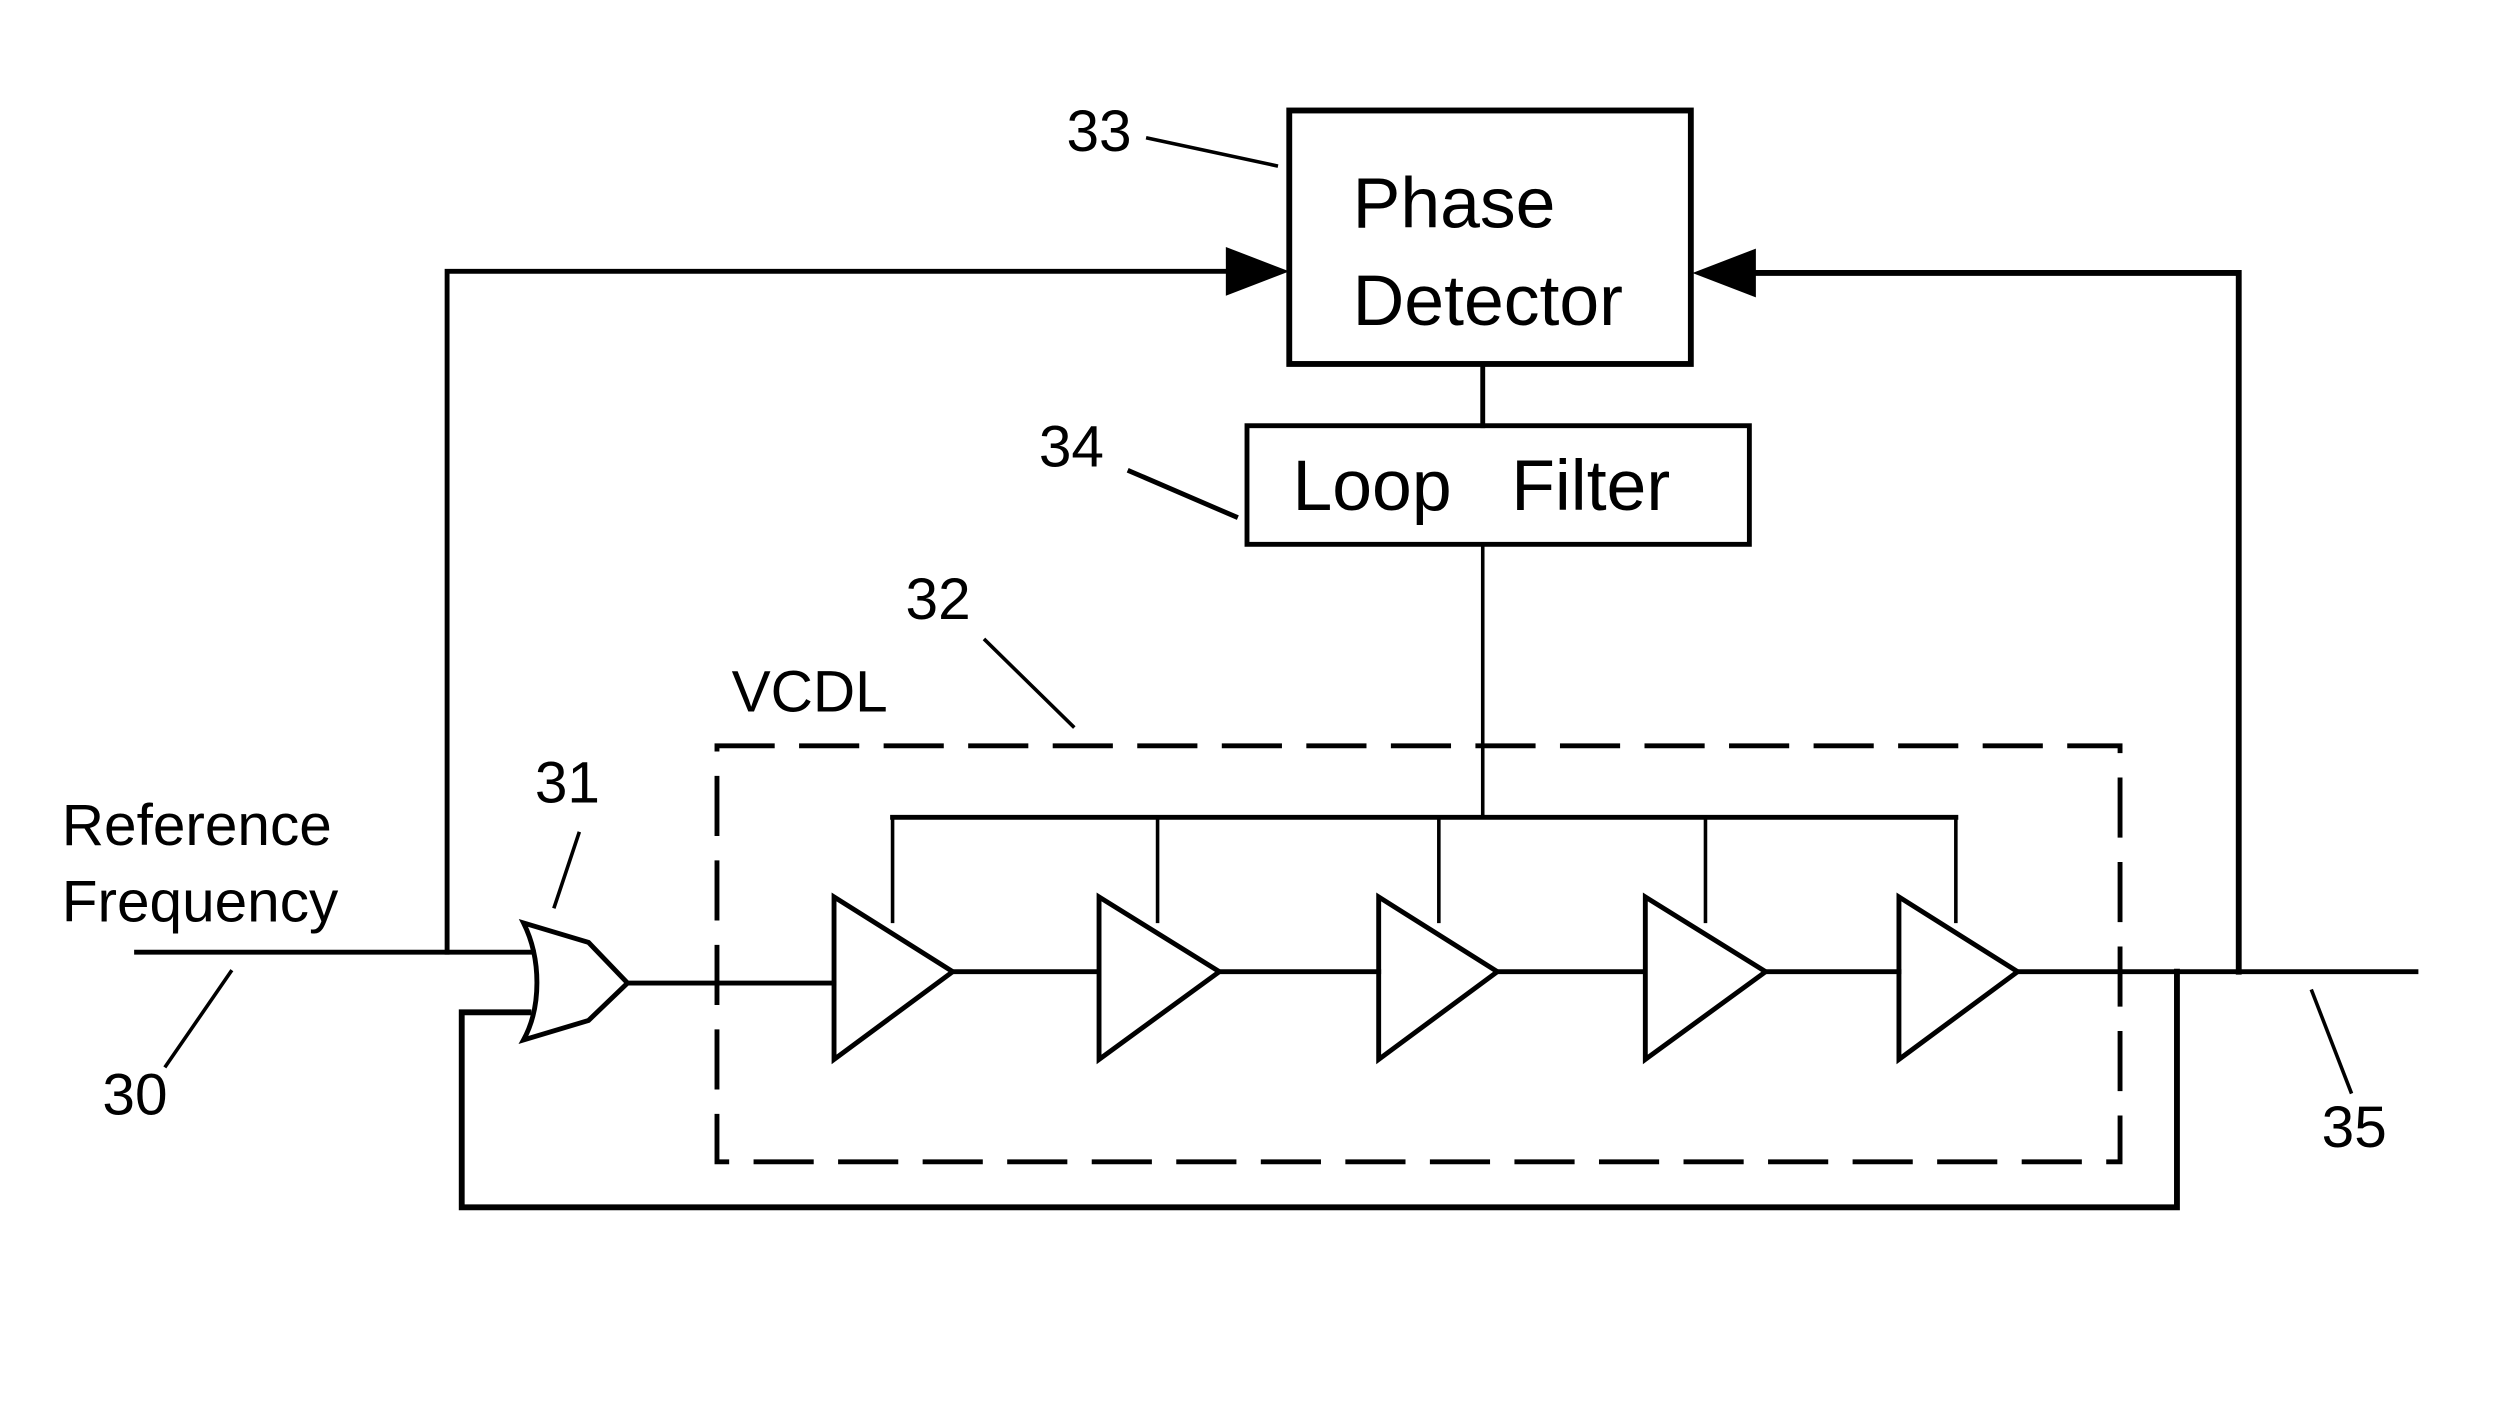  Describe the element at coordinates (1454, 203) in the screenshot. I see `phase-detector-label-line1: Phase` at that location.